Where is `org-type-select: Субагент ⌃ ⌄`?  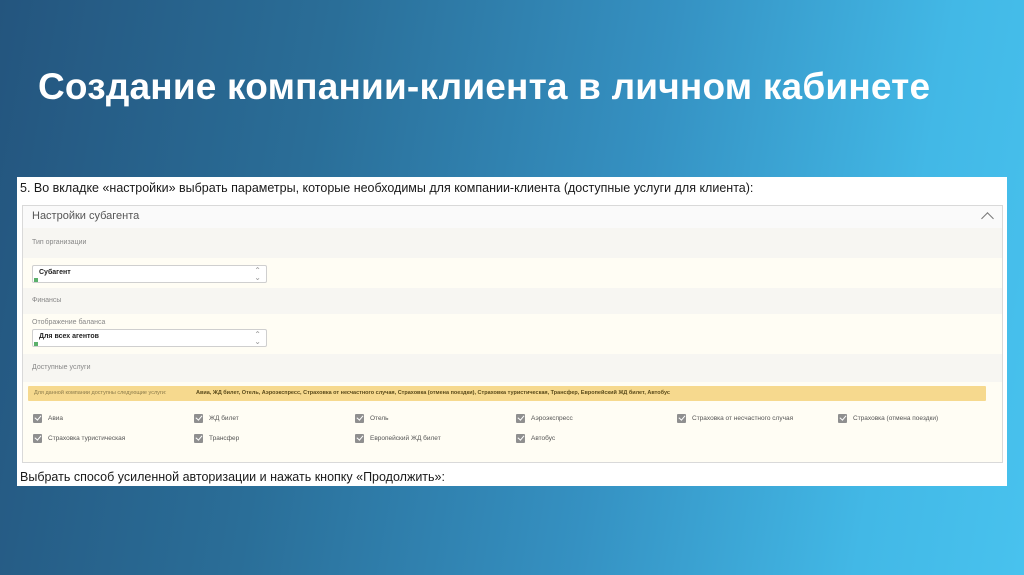 org-type-select: Субагент ⌃ ⌄ is located at coordinates (149, 274).